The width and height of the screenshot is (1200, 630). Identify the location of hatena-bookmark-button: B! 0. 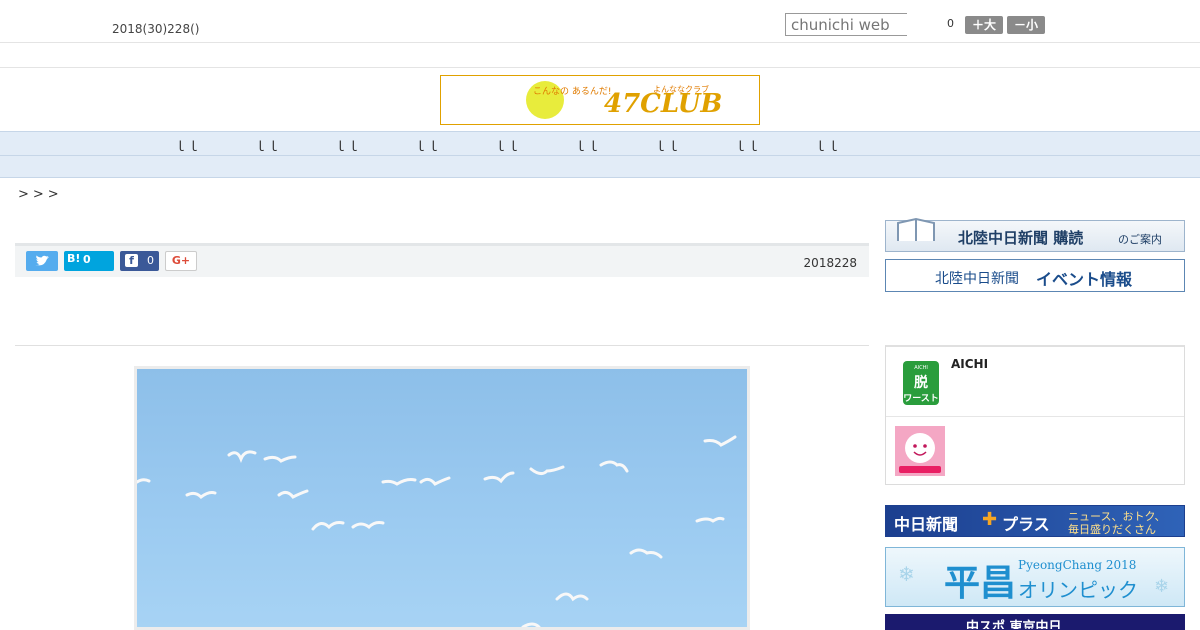
(89, 261).